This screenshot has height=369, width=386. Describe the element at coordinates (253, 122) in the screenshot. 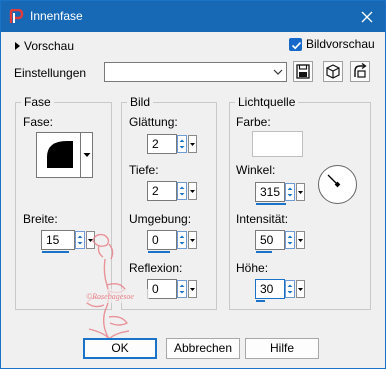

I see `farbe-label: Farbe:` at that location.